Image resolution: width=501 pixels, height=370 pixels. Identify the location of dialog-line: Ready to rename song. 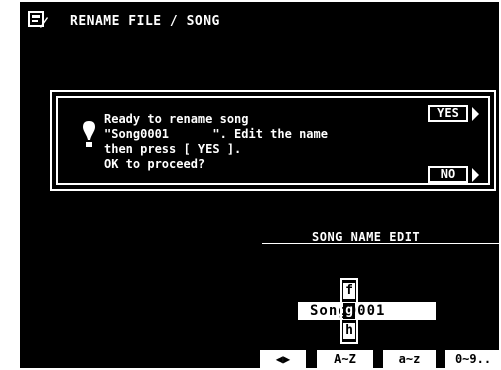
(176, 119).